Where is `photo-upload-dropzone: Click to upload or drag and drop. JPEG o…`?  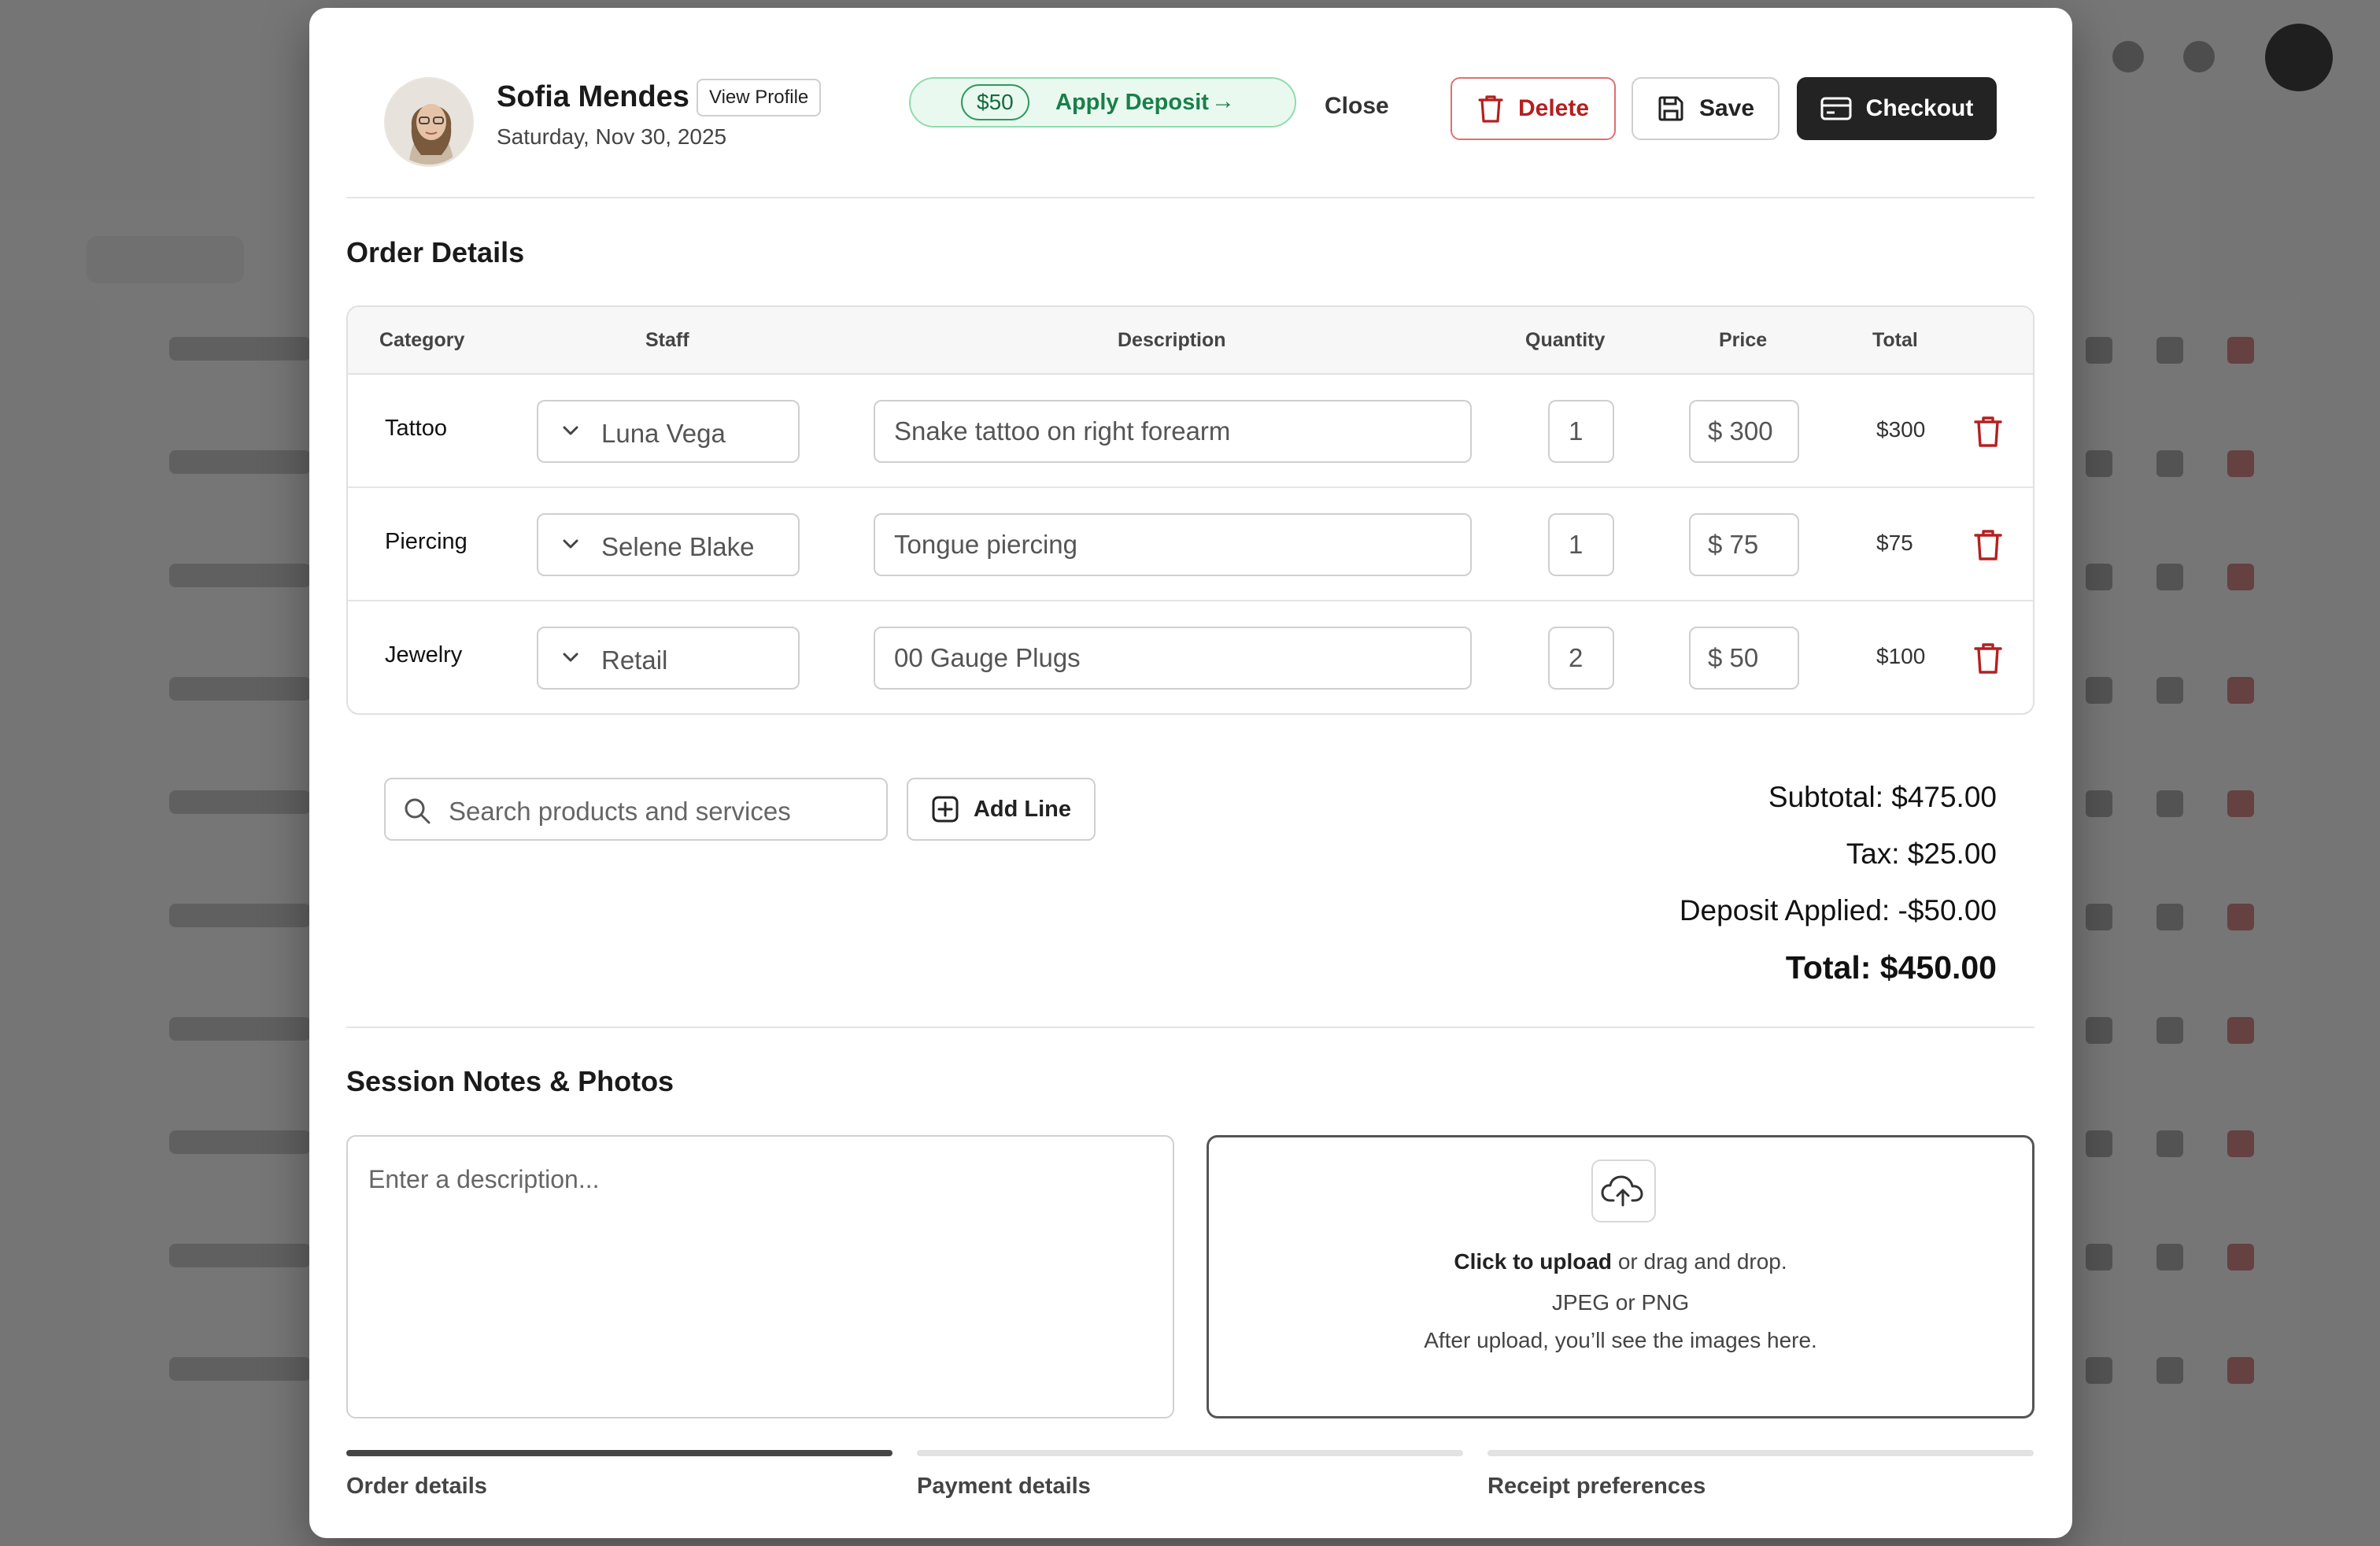 photo-upload-dropzone: Click to upload or drag and drop. JPEG o… is located at coordinates (1621, 1276).